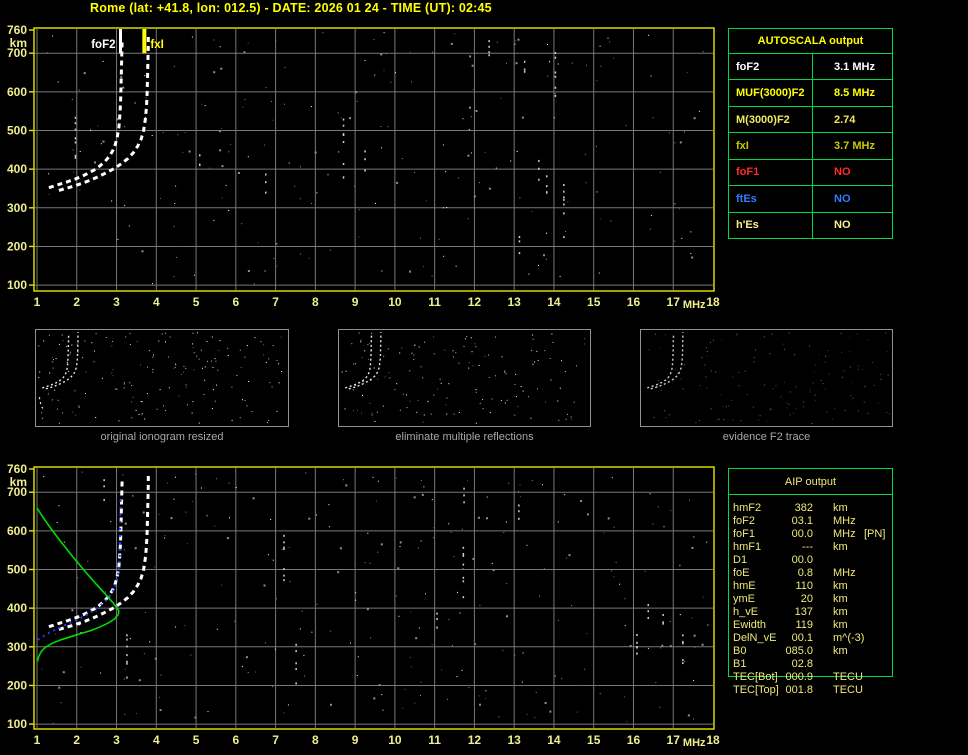 The image size is (968, 755). I want to click on aip-label: h_vE, so click(746, 612).